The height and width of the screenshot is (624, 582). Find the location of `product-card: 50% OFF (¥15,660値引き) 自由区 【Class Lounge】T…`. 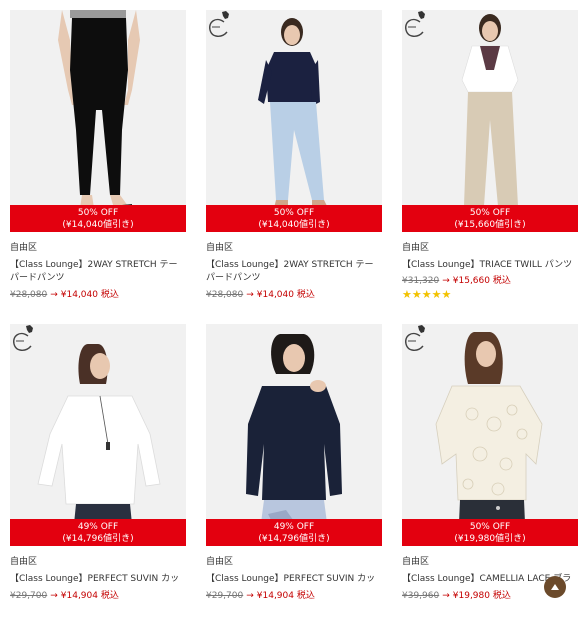

product-card: 50% OFF (¥15,660値引き) 自由区 【Class Lounge】T… is located at coordinates (490, 160).